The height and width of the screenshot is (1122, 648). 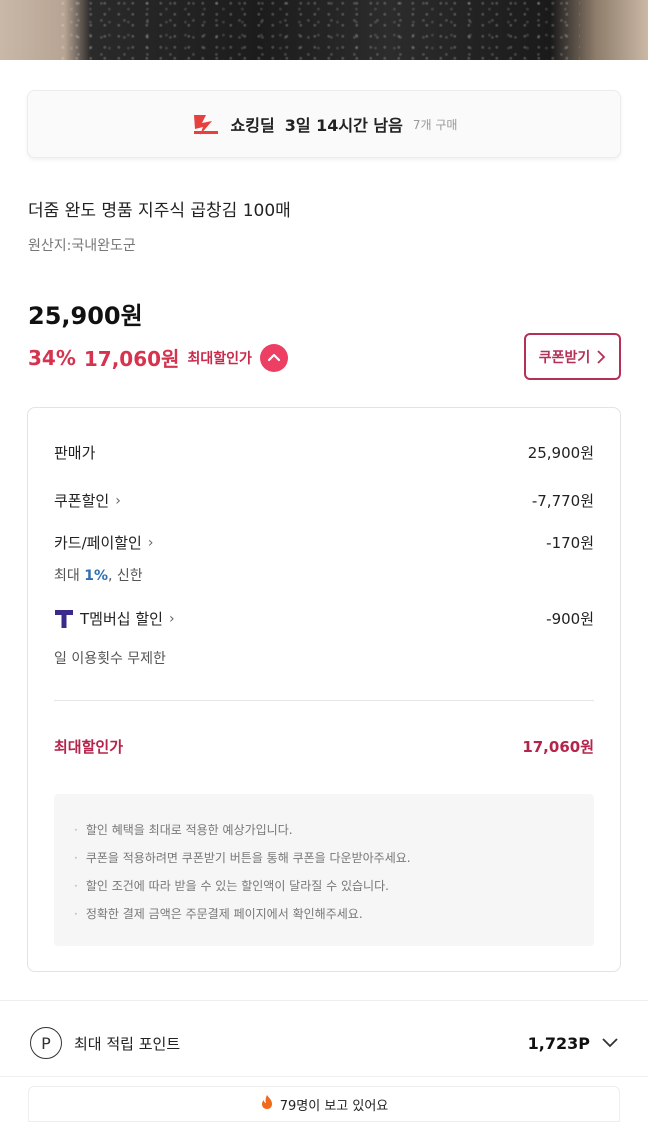 I want to click on viewers-banner: 79명이 보고 있어요, so click(x=324, y=1104).